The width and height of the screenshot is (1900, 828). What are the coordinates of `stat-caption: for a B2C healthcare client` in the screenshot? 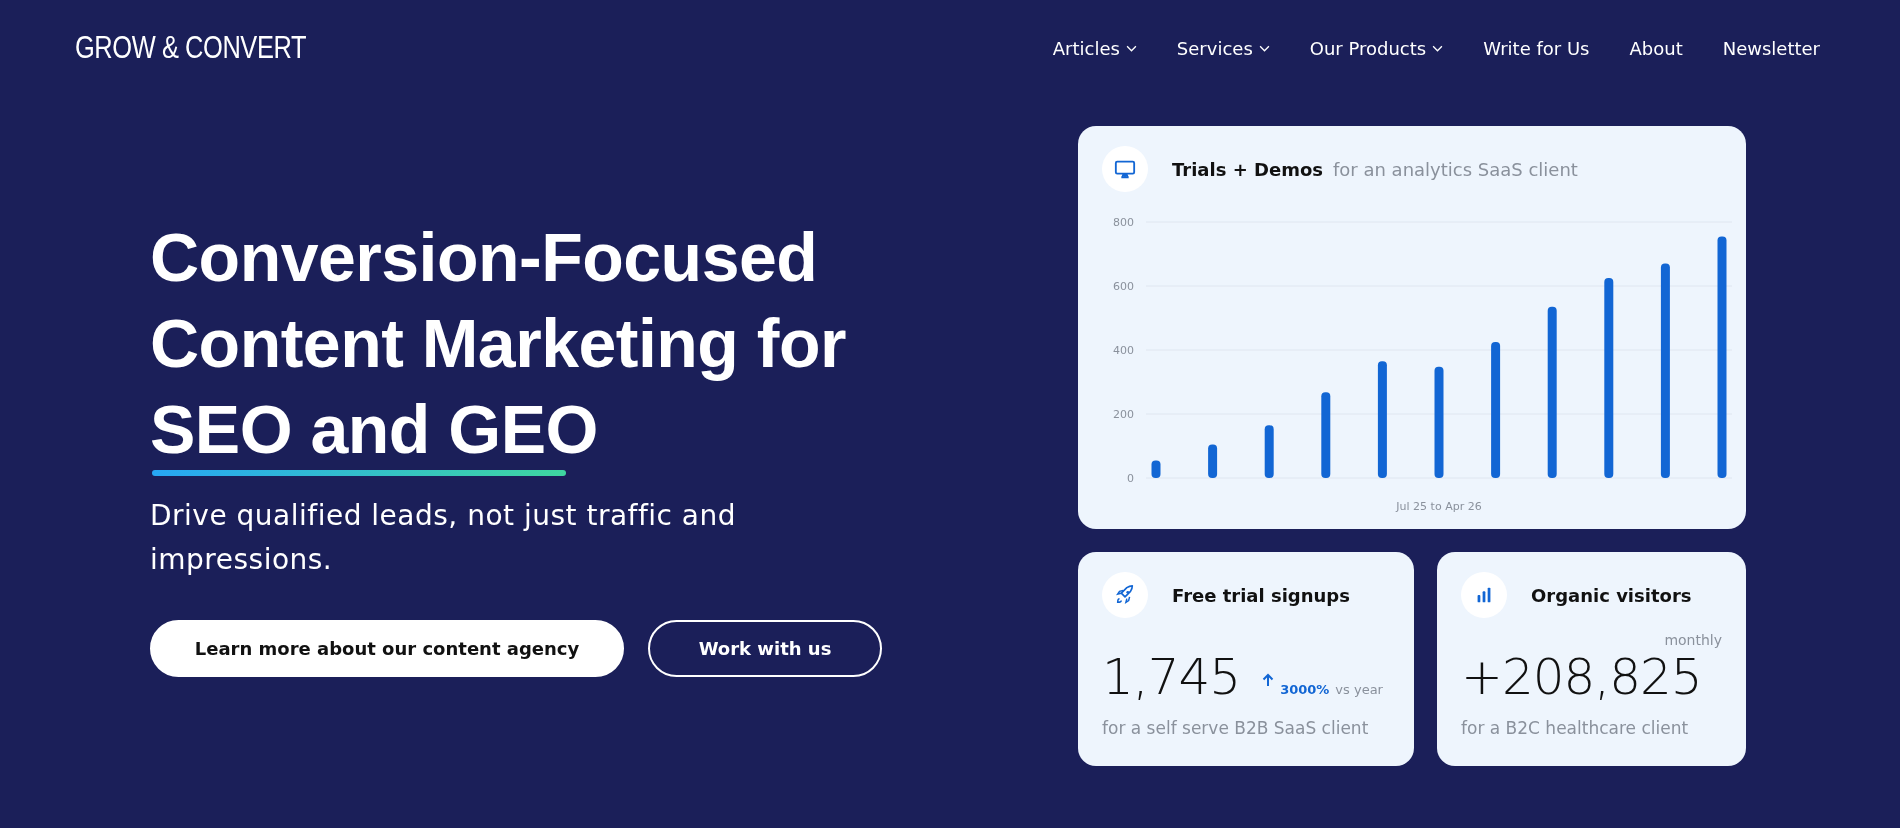 It's located at (1575, 728).